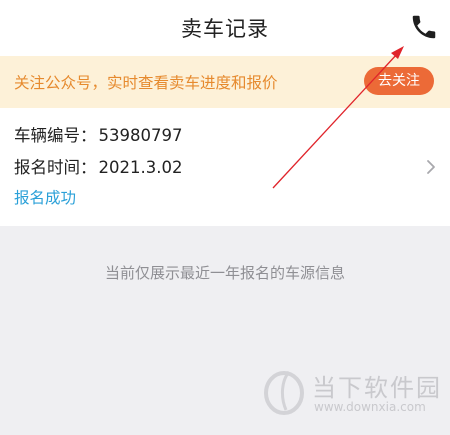  Describe the element at coordinates (399, 81) in the screenshot. I see `follow-button: 去关注` at that location.